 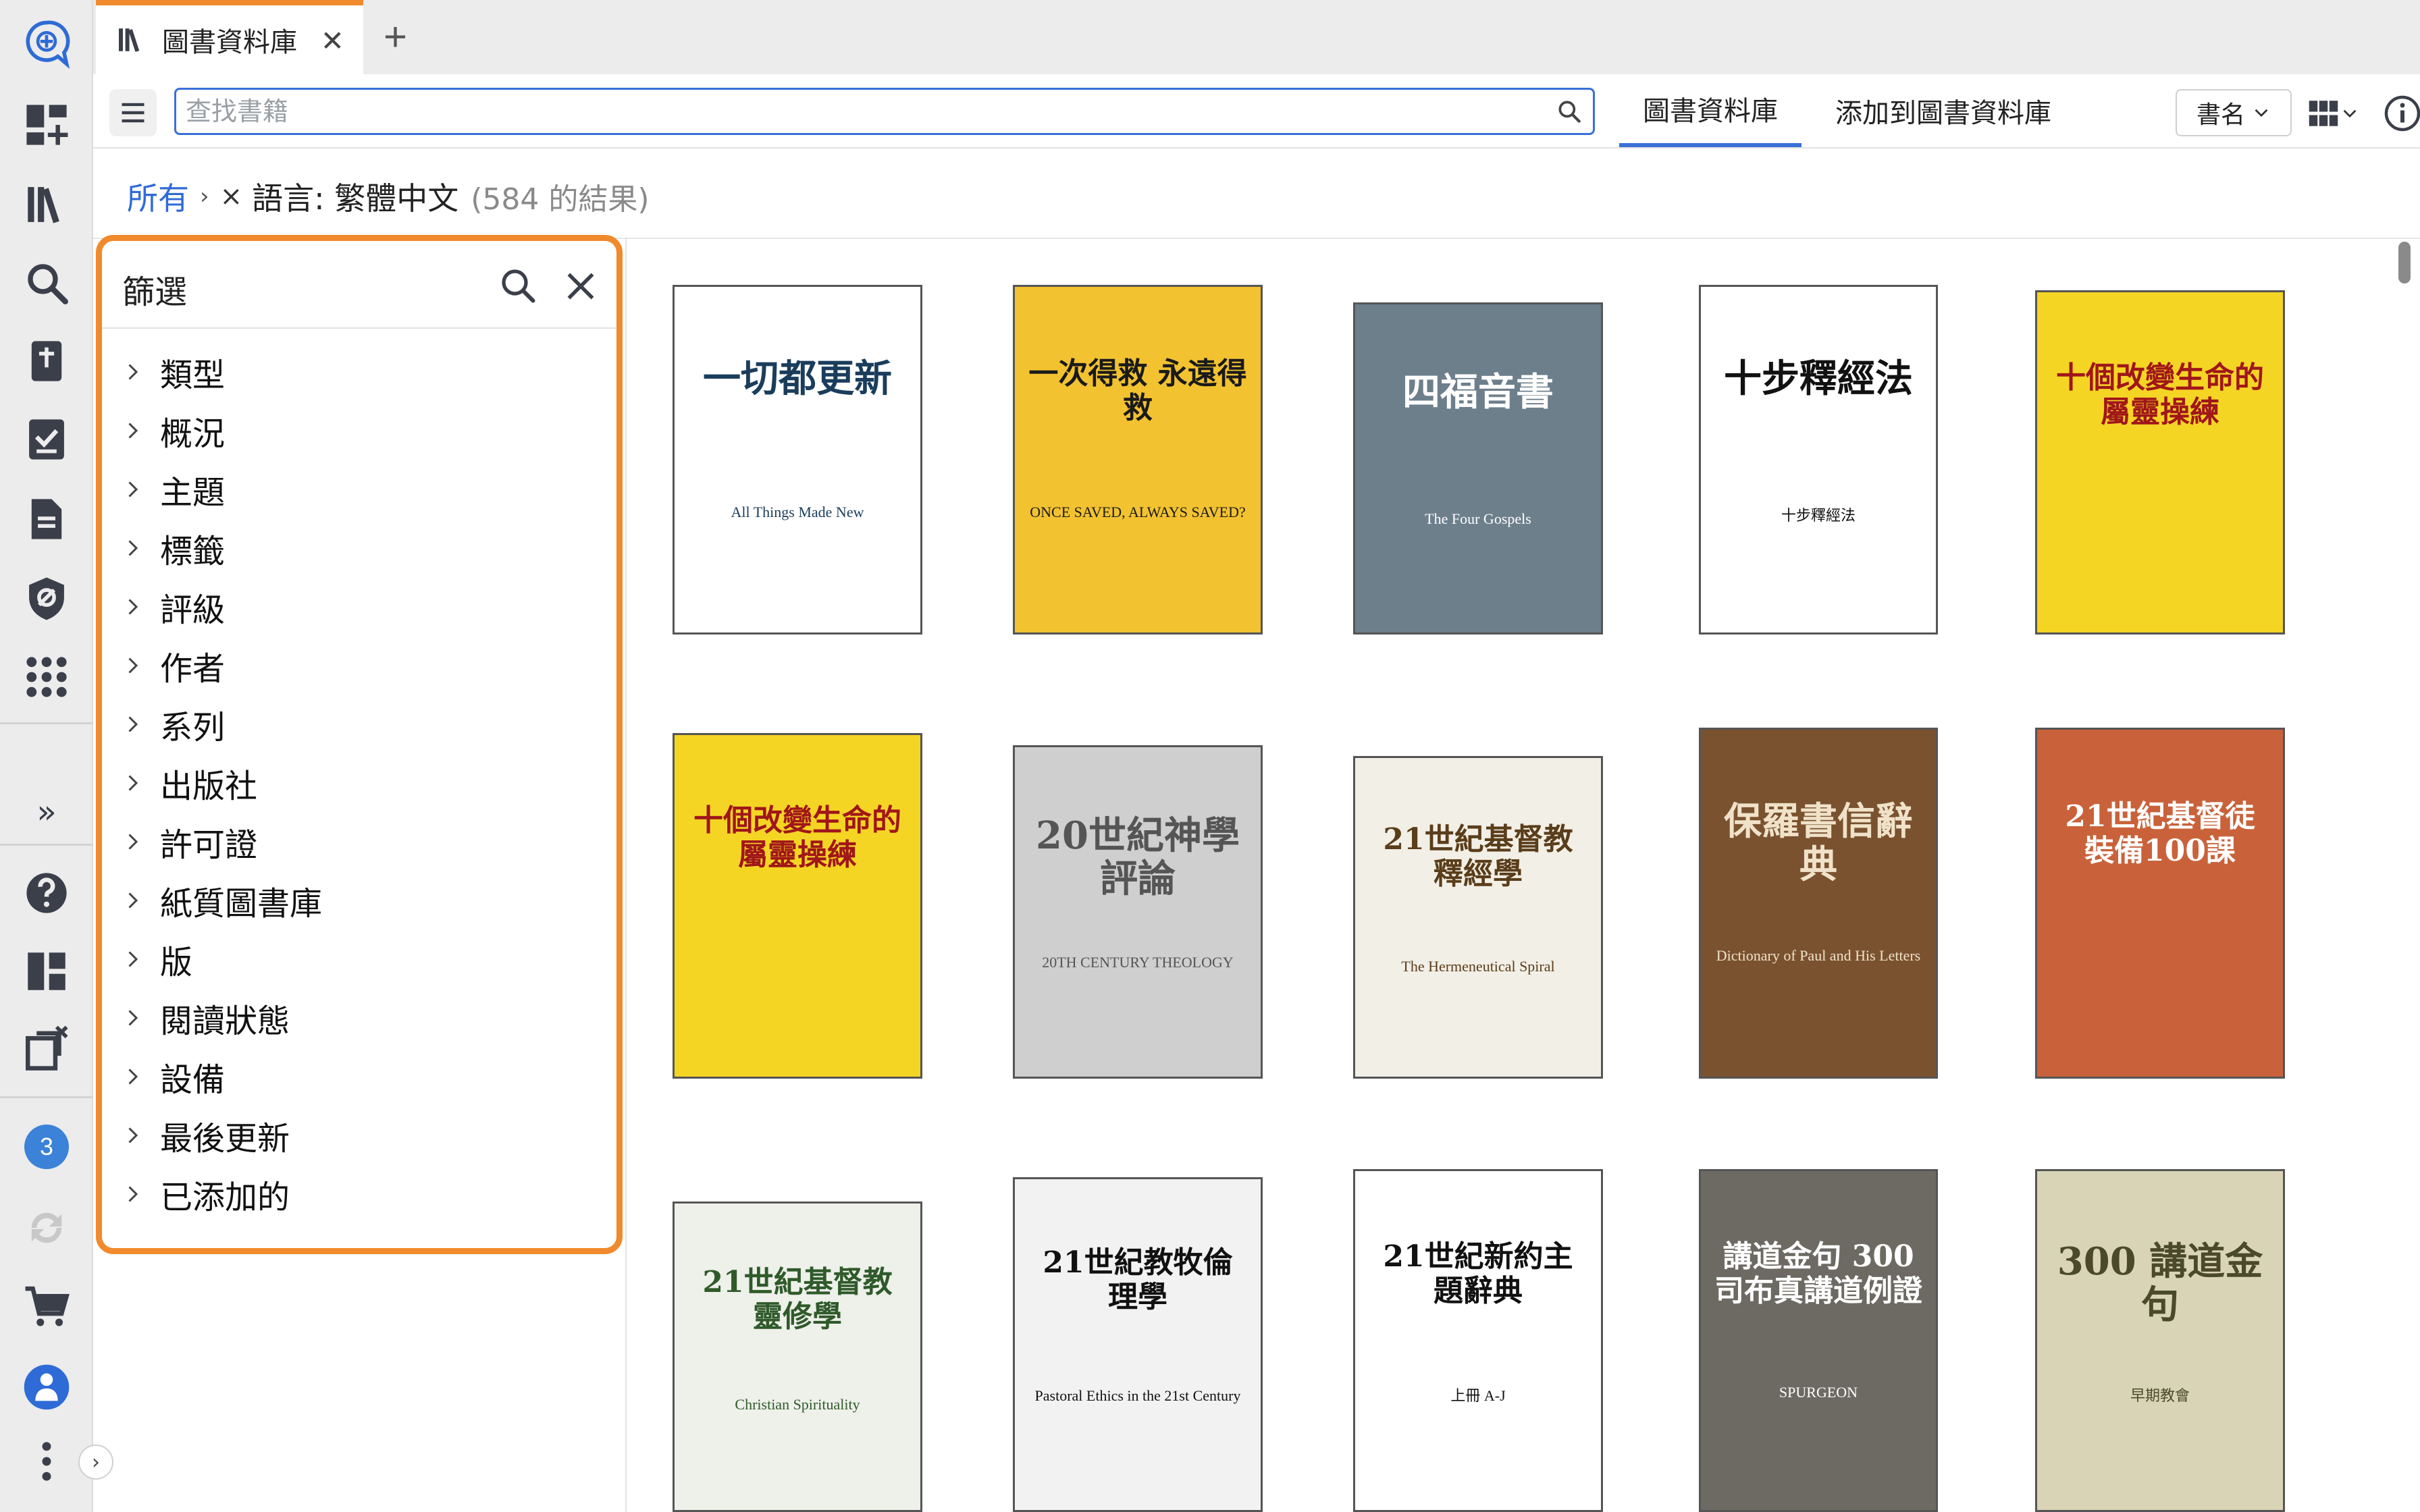 What do you see at coordinates (359, 665) in the screenshot?
I see `filter-category: 作者` at bounding box center [359, 665].